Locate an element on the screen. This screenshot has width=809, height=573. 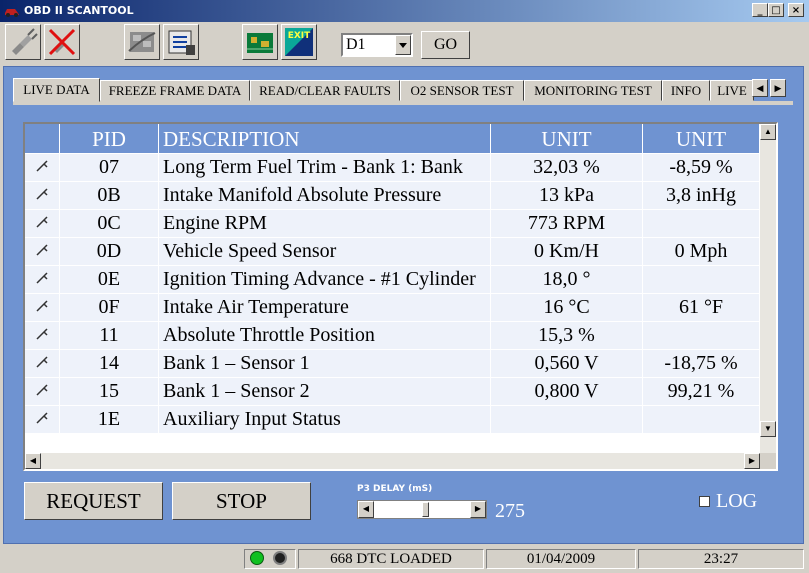
row-description: Intake Manifold Absolute Pressure is located at coordinates (325, 196).